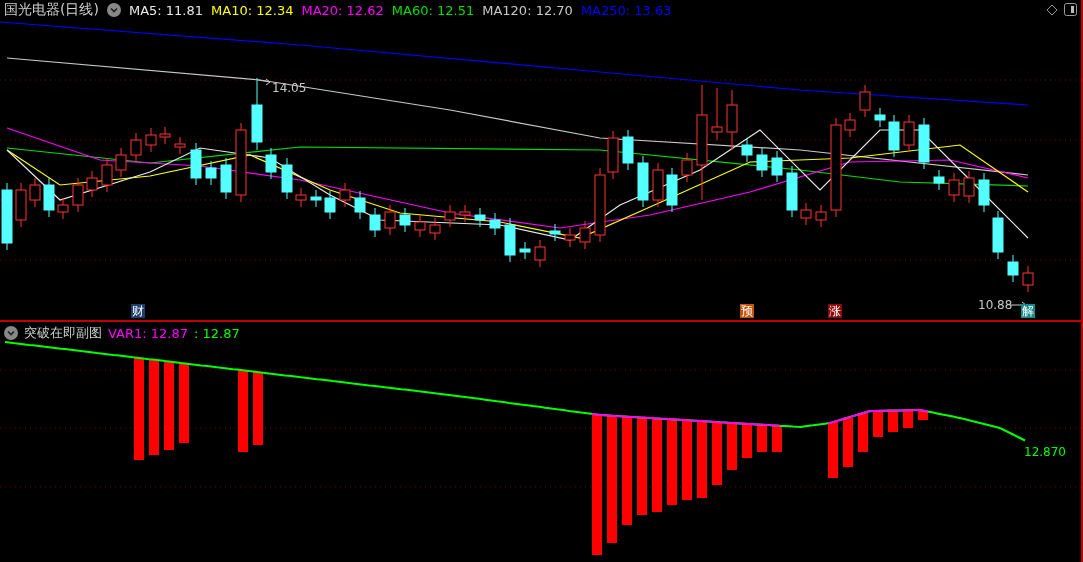 The height and width of the screenshot is (562, 1083). I want to click on event-badge: 涨, so click(835, 311).